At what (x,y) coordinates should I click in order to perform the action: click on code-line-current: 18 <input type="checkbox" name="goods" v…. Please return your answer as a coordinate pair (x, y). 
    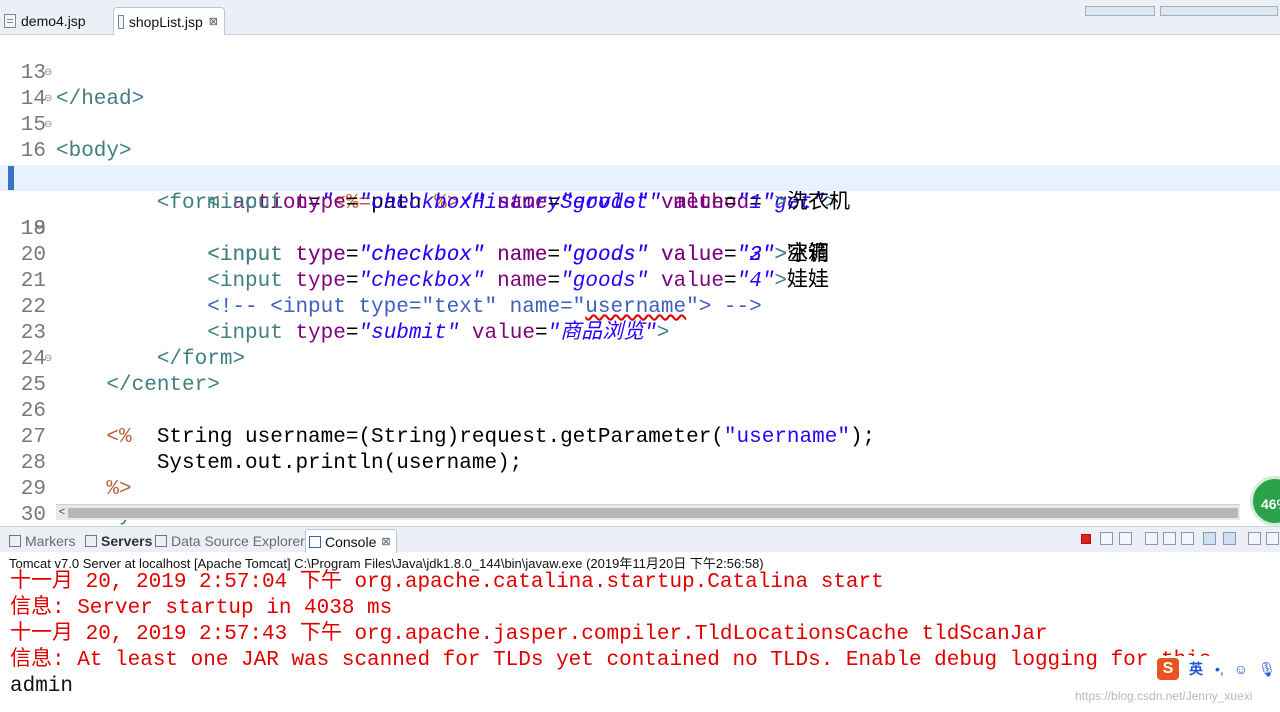
    Looking at the image, I should click on (640, 216).